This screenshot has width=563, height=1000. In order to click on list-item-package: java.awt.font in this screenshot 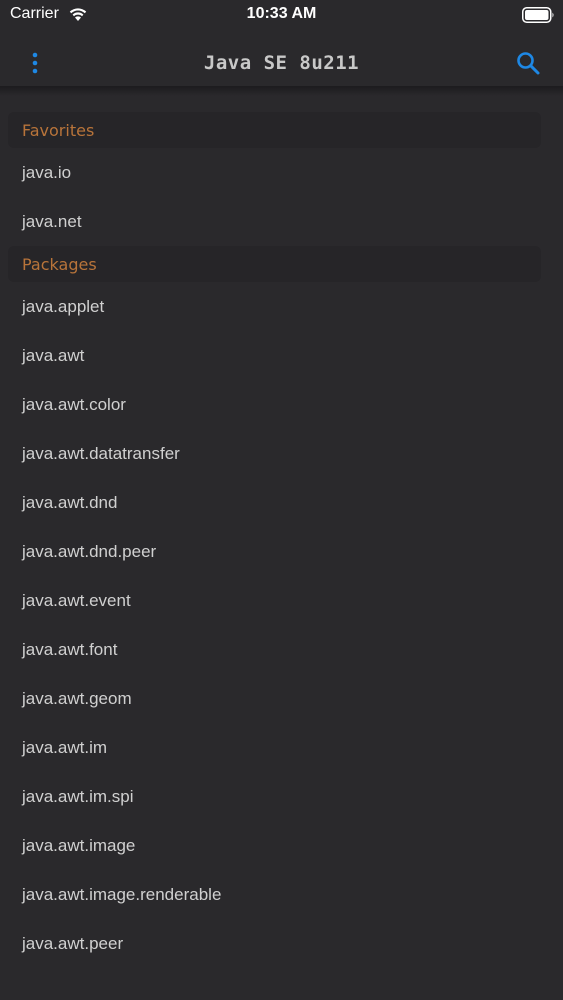, I will do `click(281, 649)`.